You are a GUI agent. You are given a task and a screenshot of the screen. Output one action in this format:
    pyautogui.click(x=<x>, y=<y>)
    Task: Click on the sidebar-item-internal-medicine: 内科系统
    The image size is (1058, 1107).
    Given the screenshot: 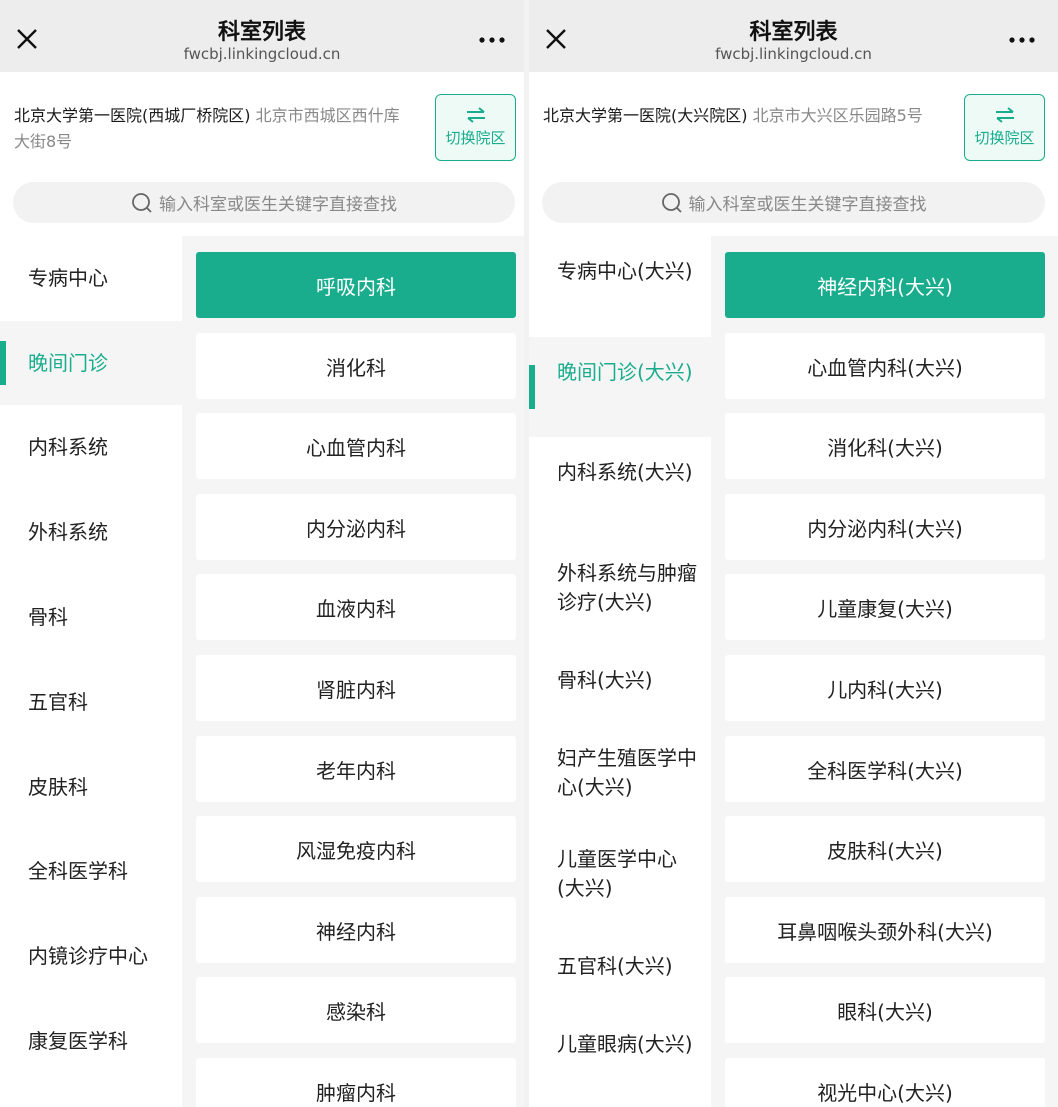 What is the action you would take?
    pyautogui.click(x=91, y=447)
    